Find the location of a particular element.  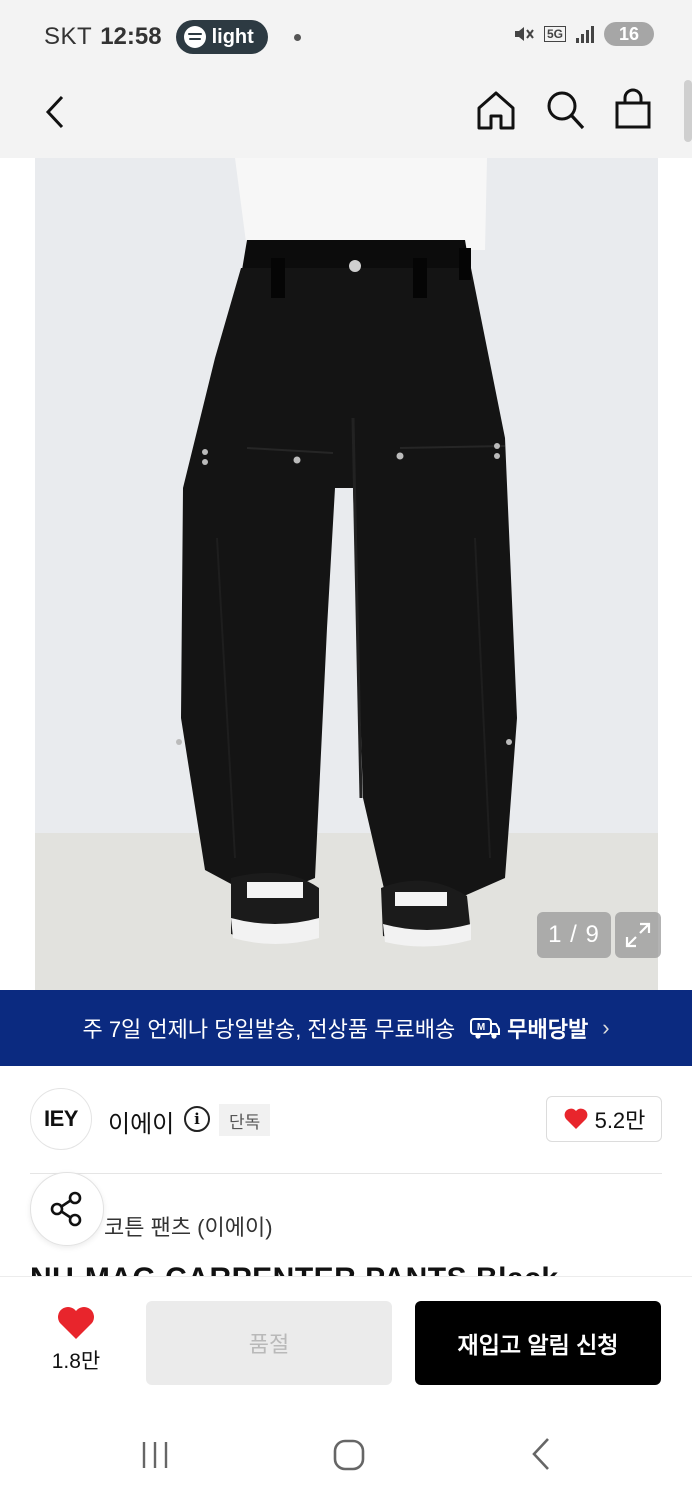

network-type-label: 5G is located at coordinates (554, 34).